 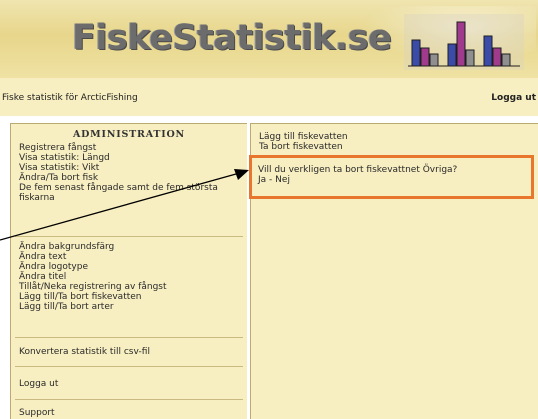 I want to click on menu-item-export-csv: Konvertera statistik till csv-fil, so click(x=131, y=352).